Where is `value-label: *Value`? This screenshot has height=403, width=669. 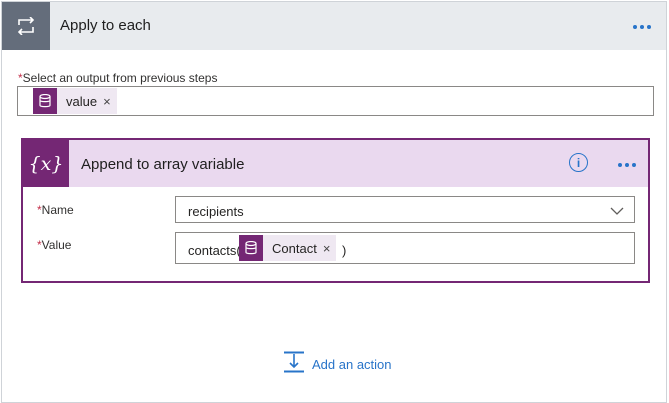 value-label: *Value is located at coordinates (54, 245).